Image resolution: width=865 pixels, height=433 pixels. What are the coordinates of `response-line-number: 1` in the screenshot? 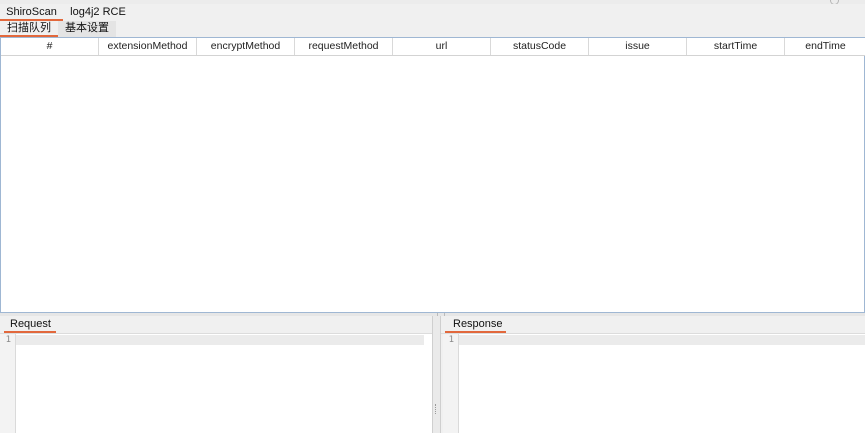 It's located at (451, 340).